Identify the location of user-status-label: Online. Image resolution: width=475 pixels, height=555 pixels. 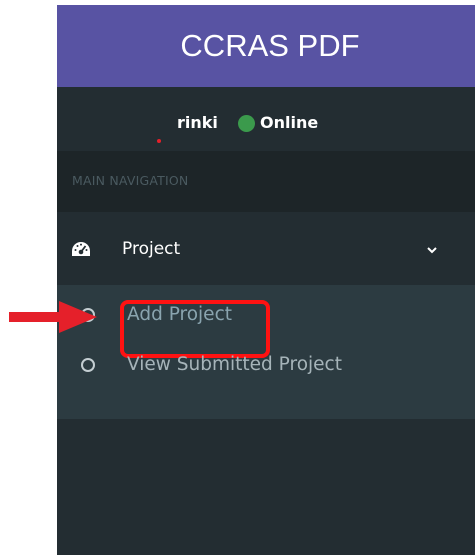
(289, 122).